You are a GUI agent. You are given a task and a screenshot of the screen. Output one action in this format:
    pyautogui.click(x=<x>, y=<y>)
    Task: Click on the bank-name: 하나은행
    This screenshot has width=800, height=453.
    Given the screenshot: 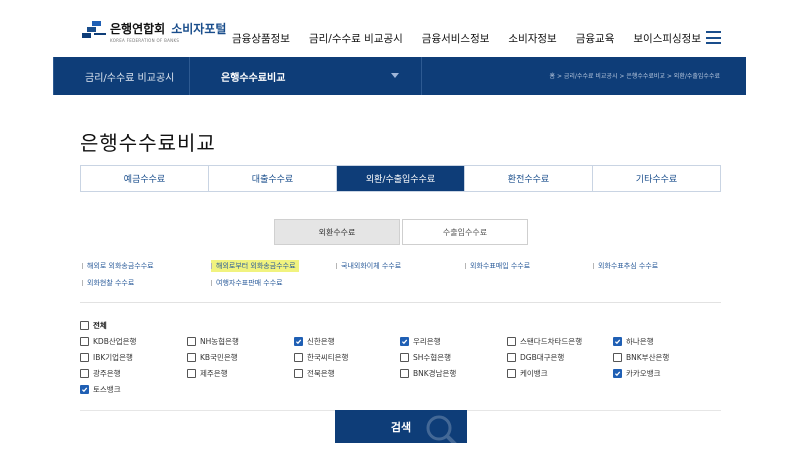 What is the action you would take?
    pyautogui.click(x=640, y=341)
    